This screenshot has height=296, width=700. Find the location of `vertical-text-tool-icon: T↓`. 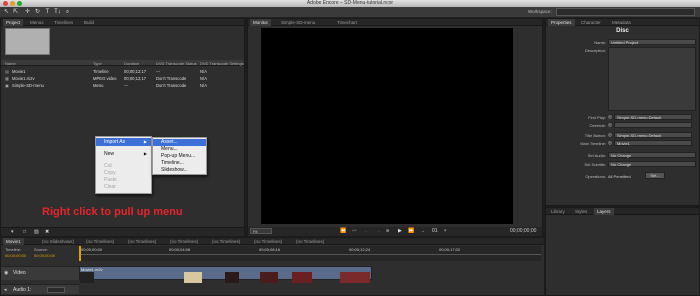

vertical-text-tool-icon: T↓ is located at coordinates (57, 12).